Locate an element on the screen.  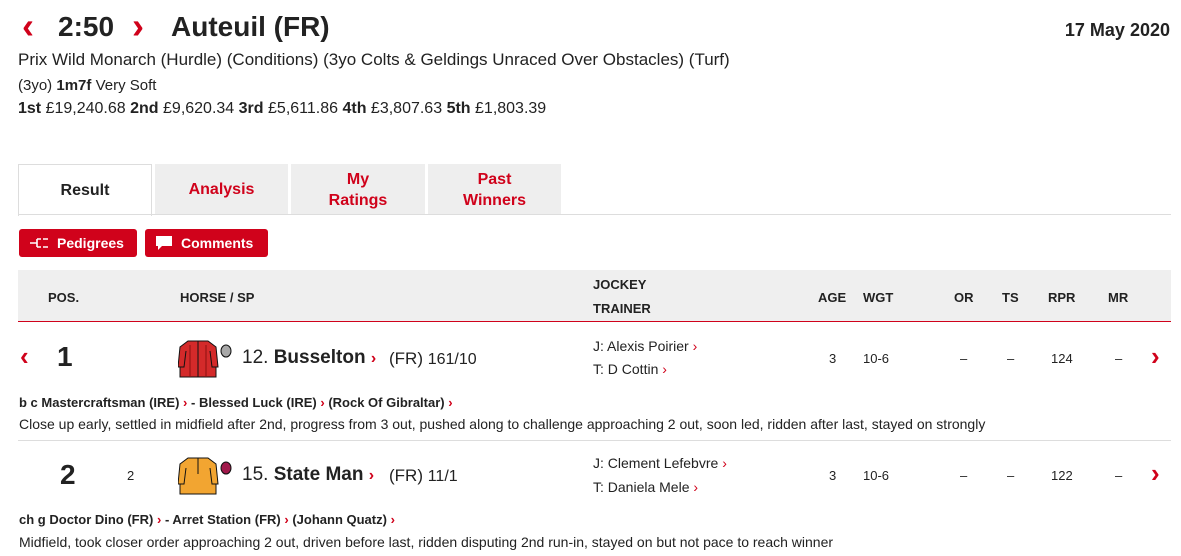
horse-entry: 15. State Man › is located at coordinates (308, 475).